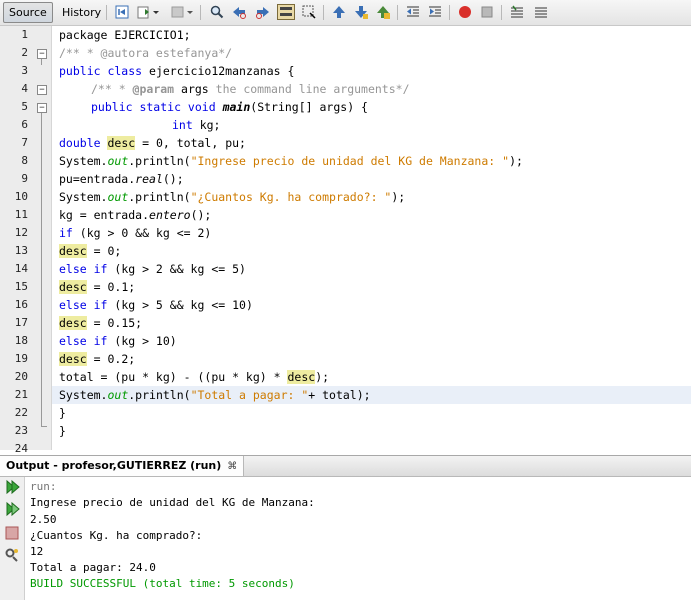 The width and height of the screenshot is (691, 600). What do you see at coordinates (122, 12) in the screenshot?
I see `back-icon` at bounding box center [122, 12].